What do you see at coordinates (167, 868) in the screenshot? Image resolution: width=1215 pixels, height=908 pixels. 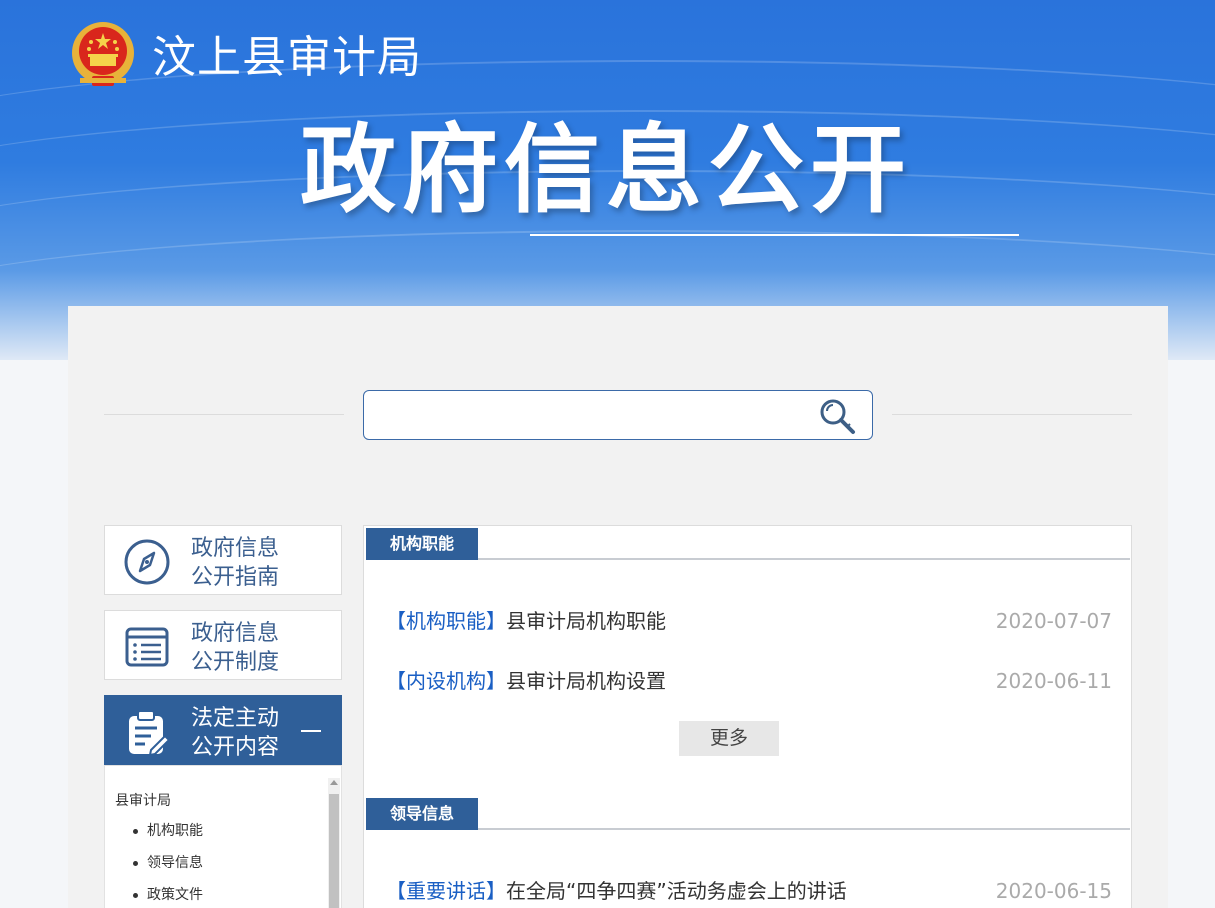 I see `tree-item: 领导信息` at bounding box center [167, 868].